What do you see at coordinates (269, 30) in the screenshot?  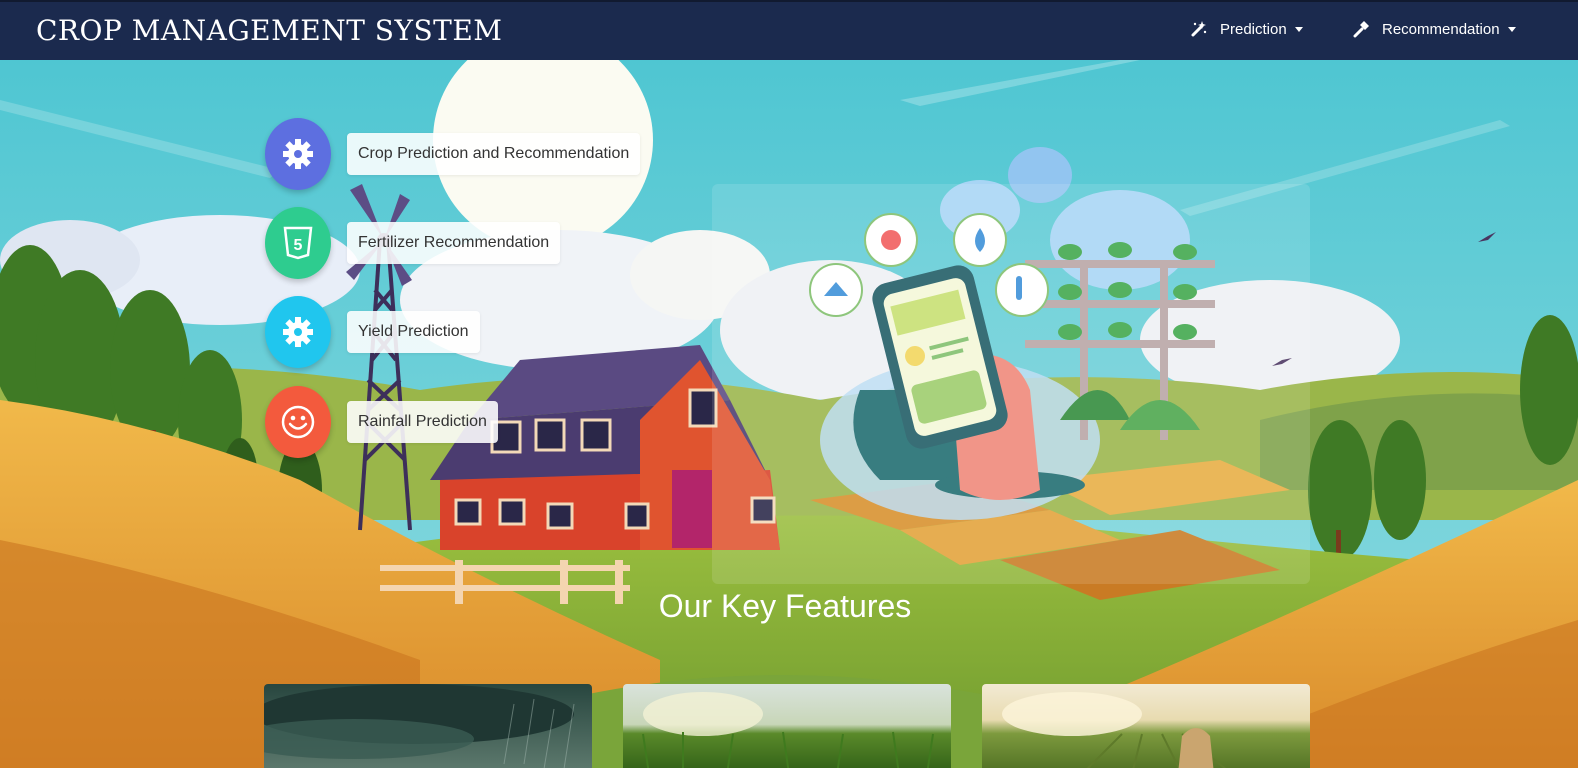 I see `brand-title: CROP MANAGEMENT SYSTEM` at bounding box center [269, 30].